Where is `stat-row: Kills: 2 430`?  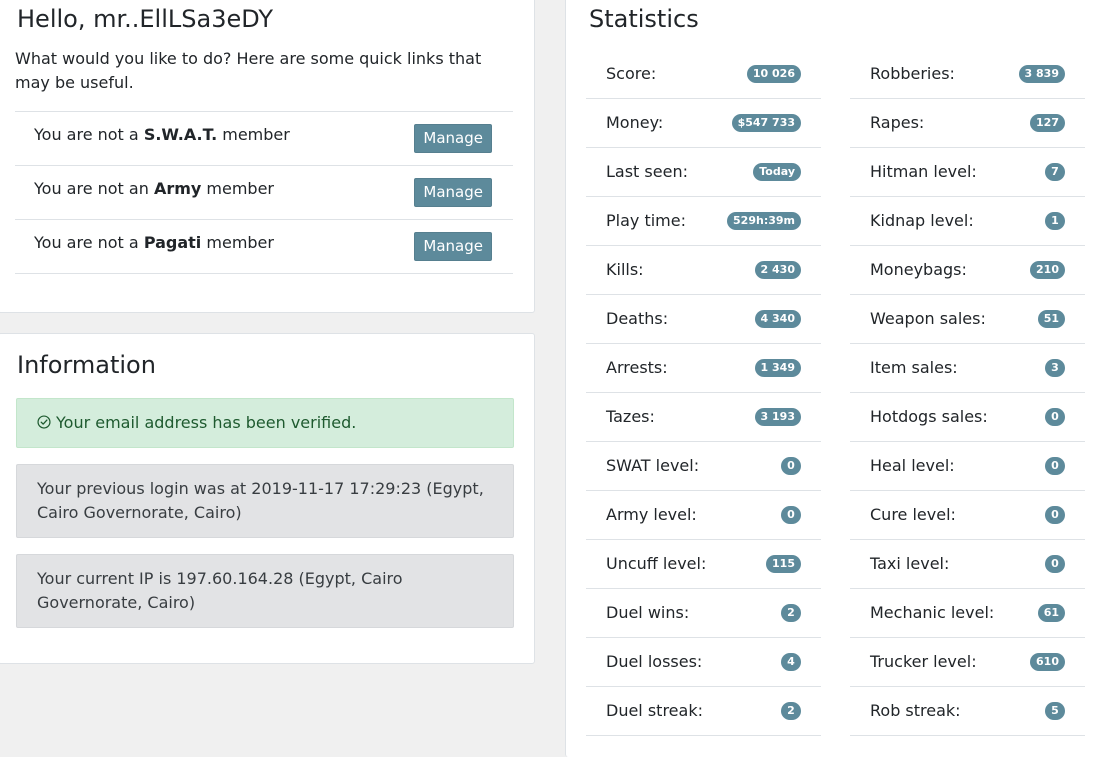 stat-row: Kills: 2 430 is located at coordinates (703, 270).